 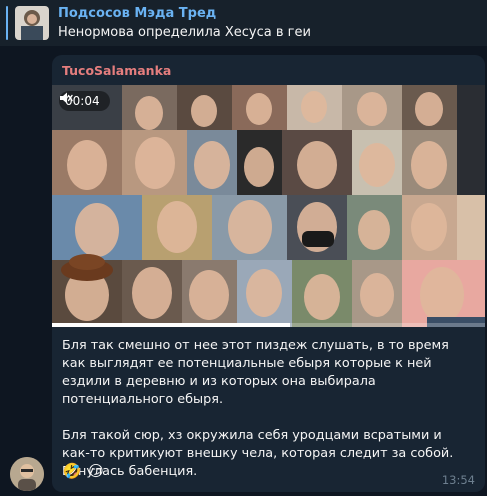 I want to click on reply-quoted-text: Ненормова определила Хесуса в геи, so click(x=184, y=32).